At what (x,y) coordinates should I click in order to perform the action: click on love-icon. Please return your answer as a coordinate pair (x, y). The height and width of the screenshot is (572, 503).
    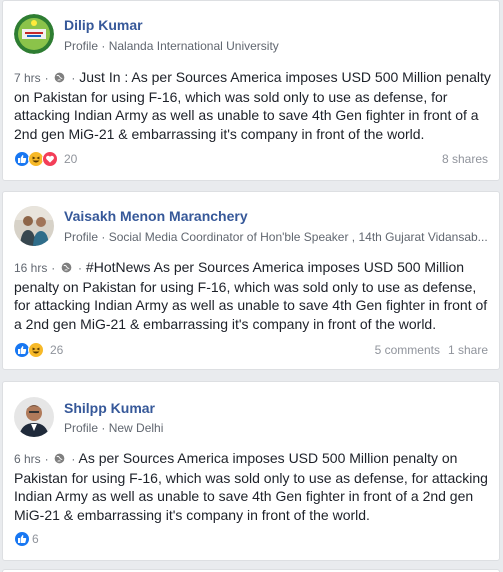
    Looking at the image, I should click on (50, 159).